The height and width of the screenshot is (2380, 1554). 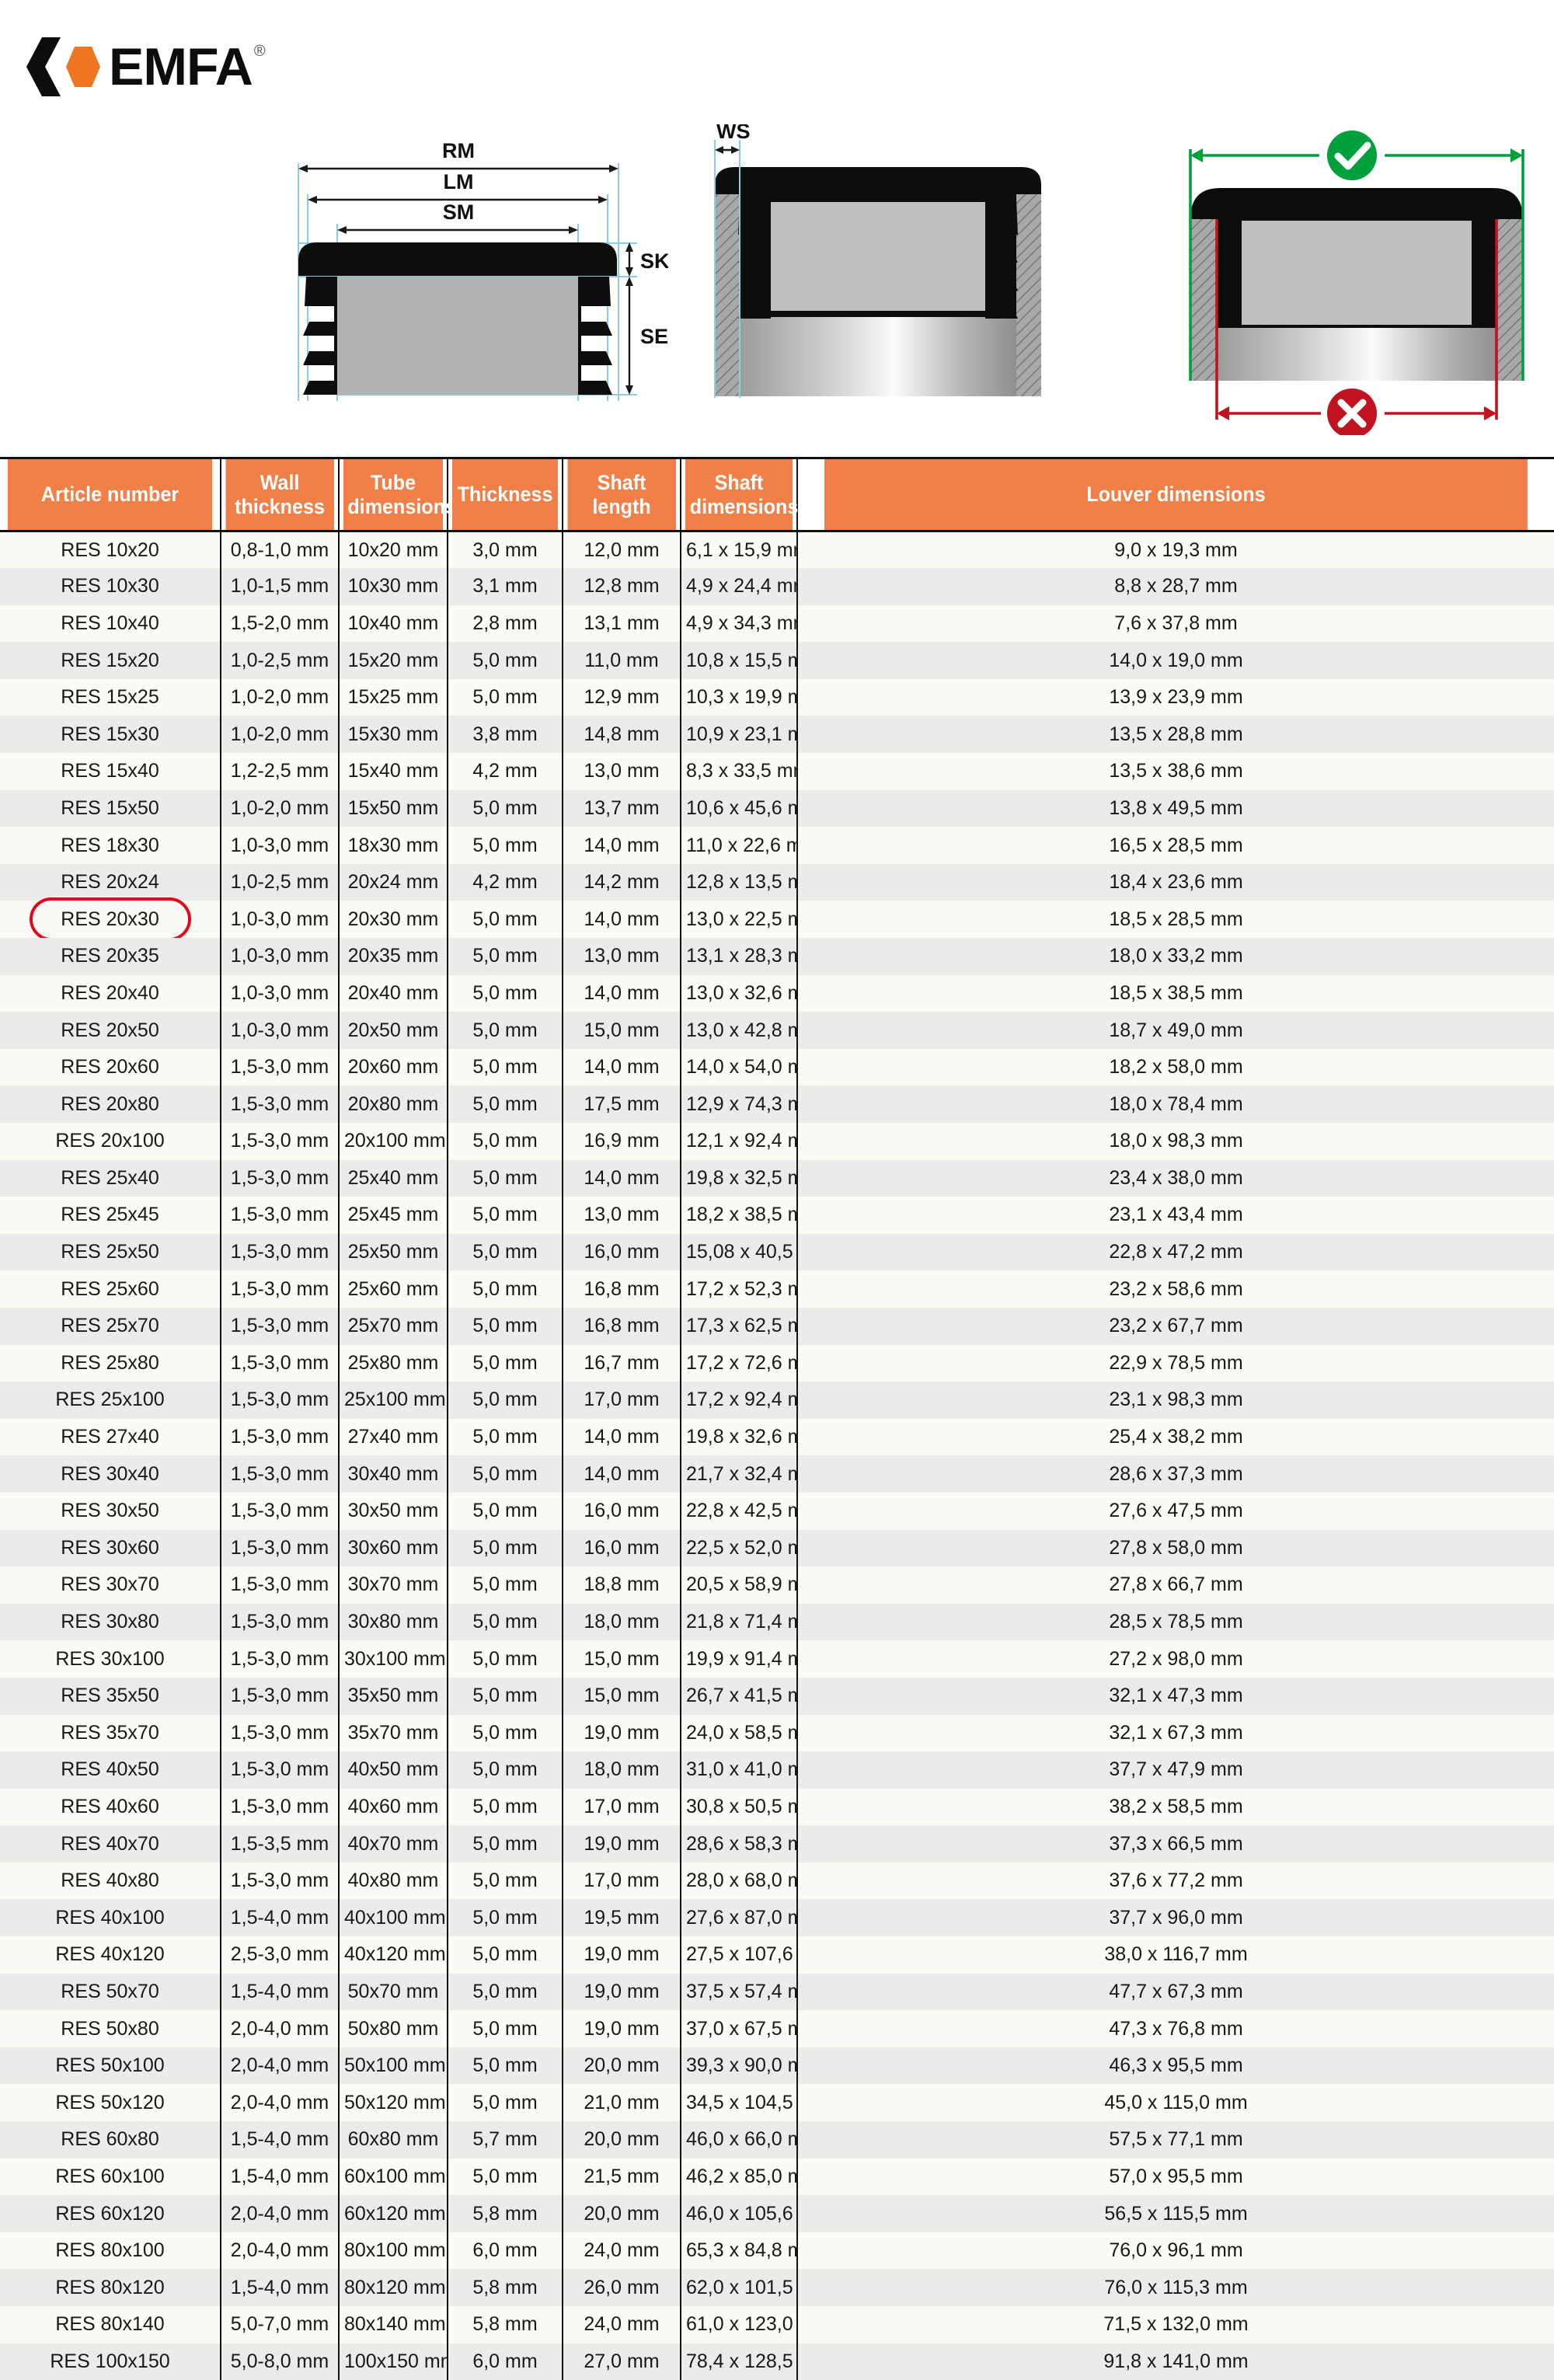 What do you see at coordinates (110, 1104) in the screenshot?
I see `cell-value: RES 20x80` at bounding box center [110, 1104].